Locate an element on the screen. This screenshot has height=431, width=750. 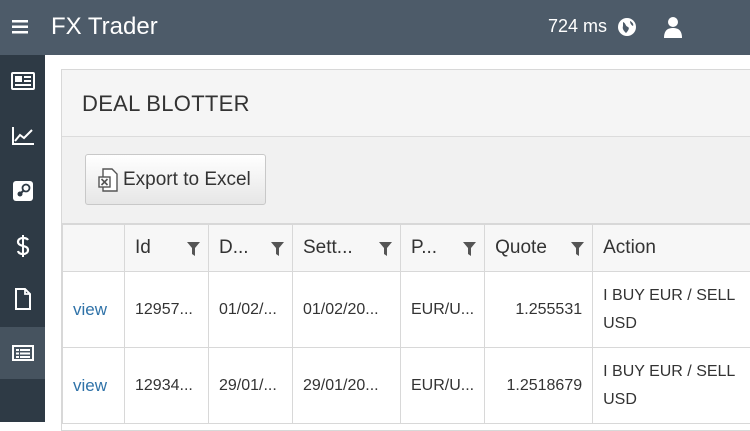
table-header-row: Id D... Sett... P... Quote Action is located at coordinates (406, 248).